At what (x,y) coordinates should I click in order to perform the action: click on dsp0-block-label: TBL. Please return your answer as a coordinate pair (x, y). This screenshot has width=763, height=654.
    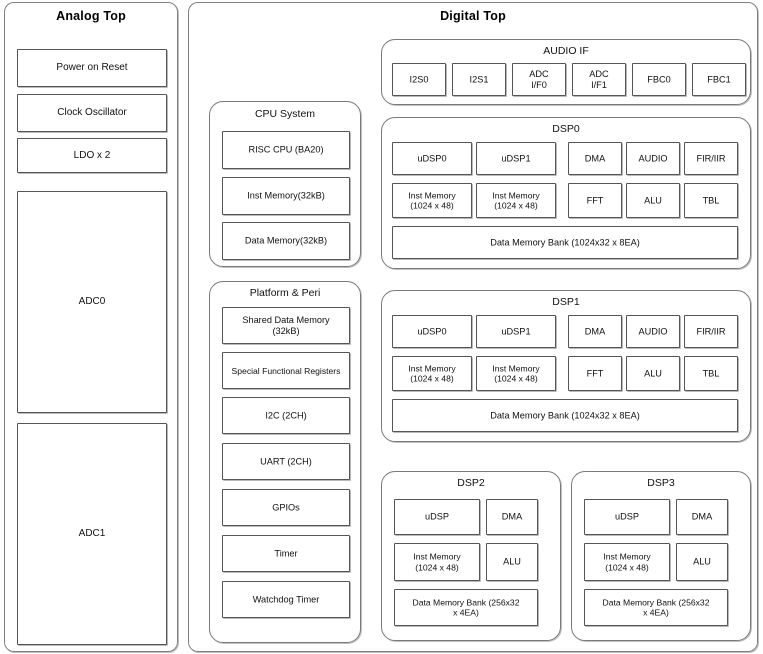
    Looking at the image, I should click on (711, 200).